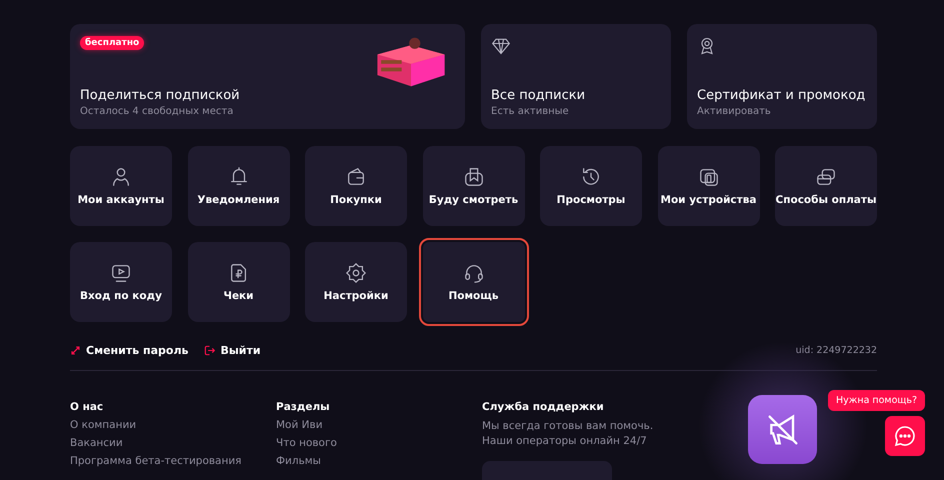 Image resolution: width=944 pixels, height=480 pixels. What do you see at coordinates (129, 350) in the screenshot?
I see `account-link: Сменить пароль` at bounding box center [129, 350].